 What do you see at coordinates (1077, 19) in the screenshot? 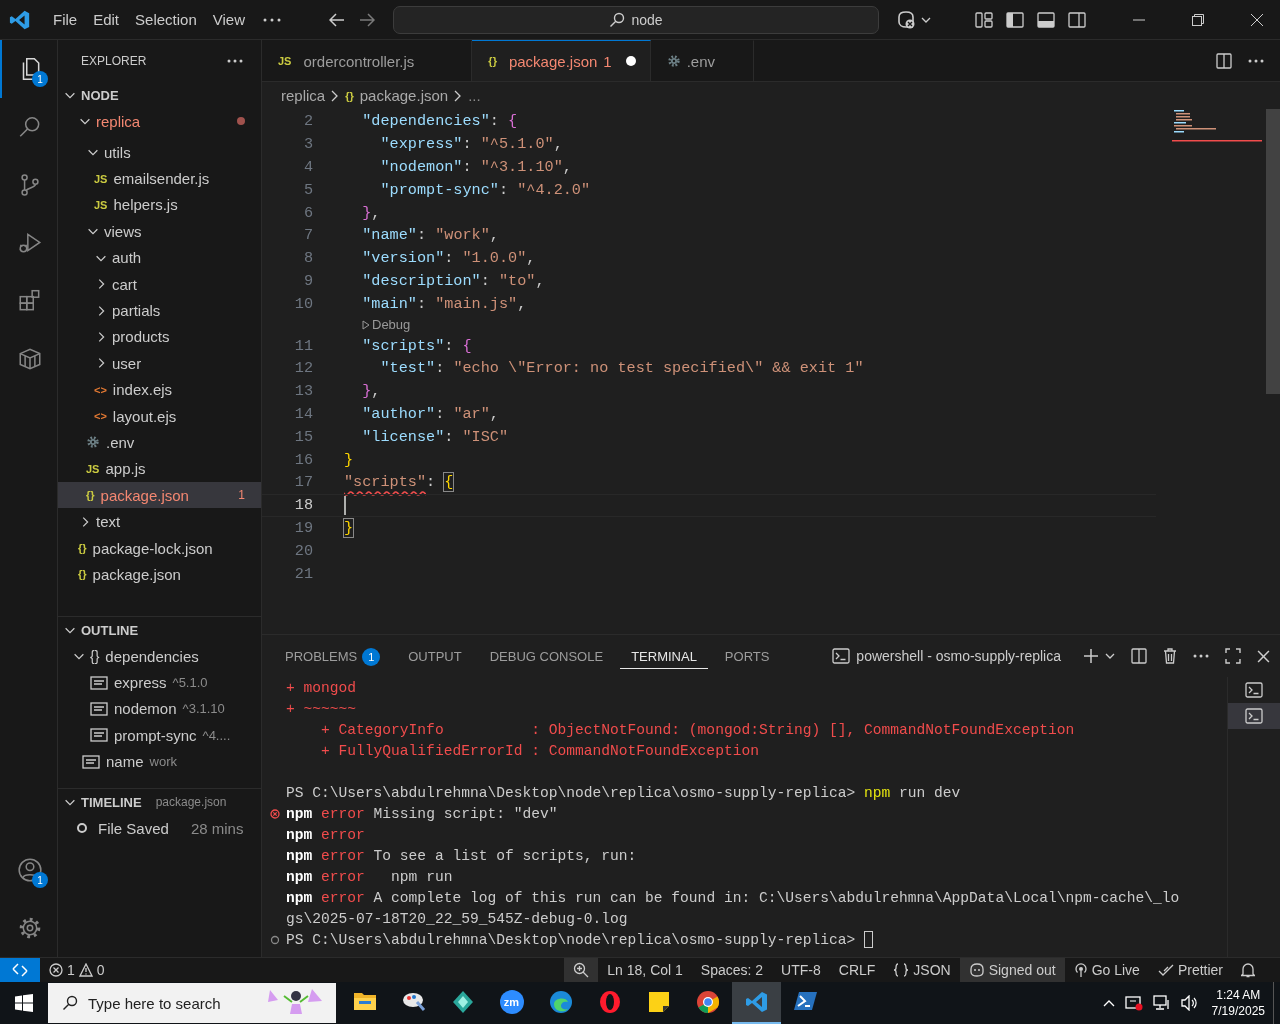
I see `toggle-secondary-sidebar-icon` at bounding box center [1077, 19].